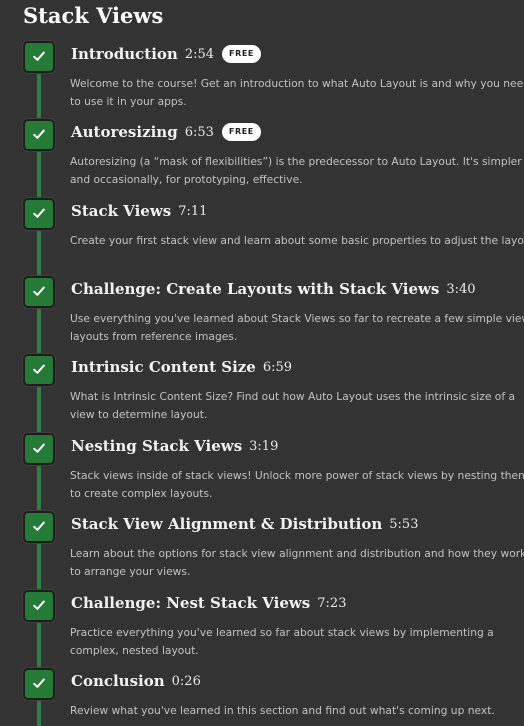  I want to click on lesson-duration: 6:53, so click(199, 132).